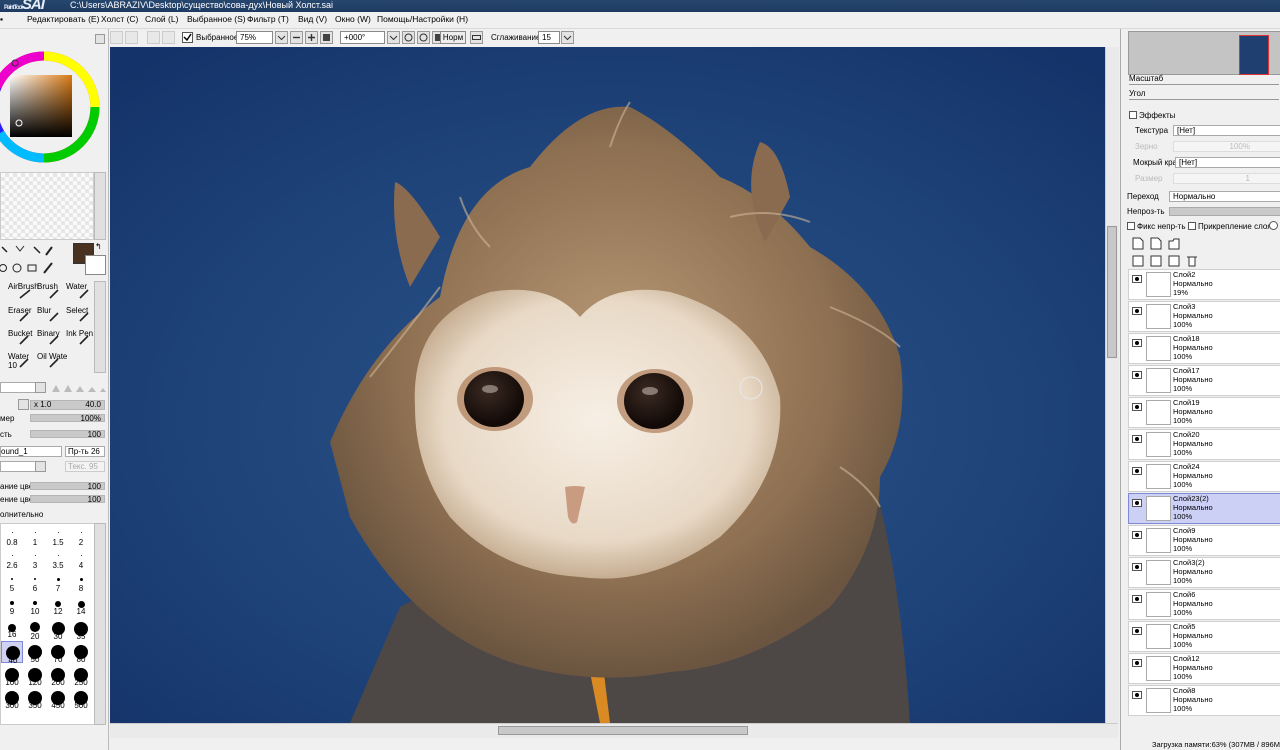 This screenshot has height=750, width=1280. I want to click on flip-button, so click(476, 37).